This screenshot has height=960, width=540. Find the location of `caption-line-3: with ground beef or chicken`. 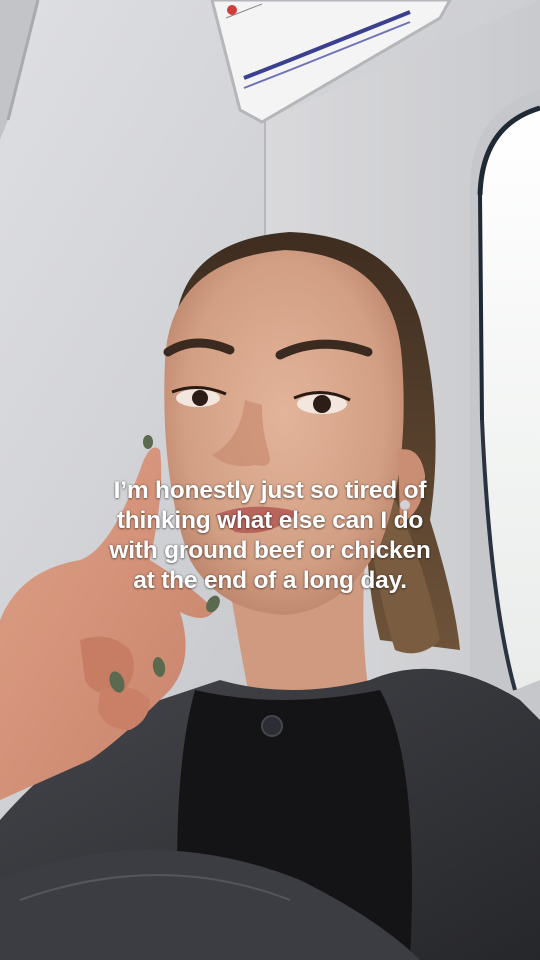

caption-line-3: with ground beef or chicken is located at coordinates (270, 550).